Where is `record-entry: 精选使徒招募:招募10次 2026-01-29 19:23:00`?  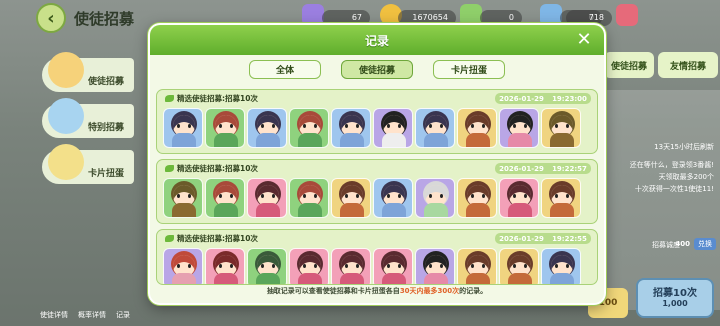
record-entry: 精选使徒招募:招募10次 2026-01-29 19:23:00 is located at coordinates (377, 121).